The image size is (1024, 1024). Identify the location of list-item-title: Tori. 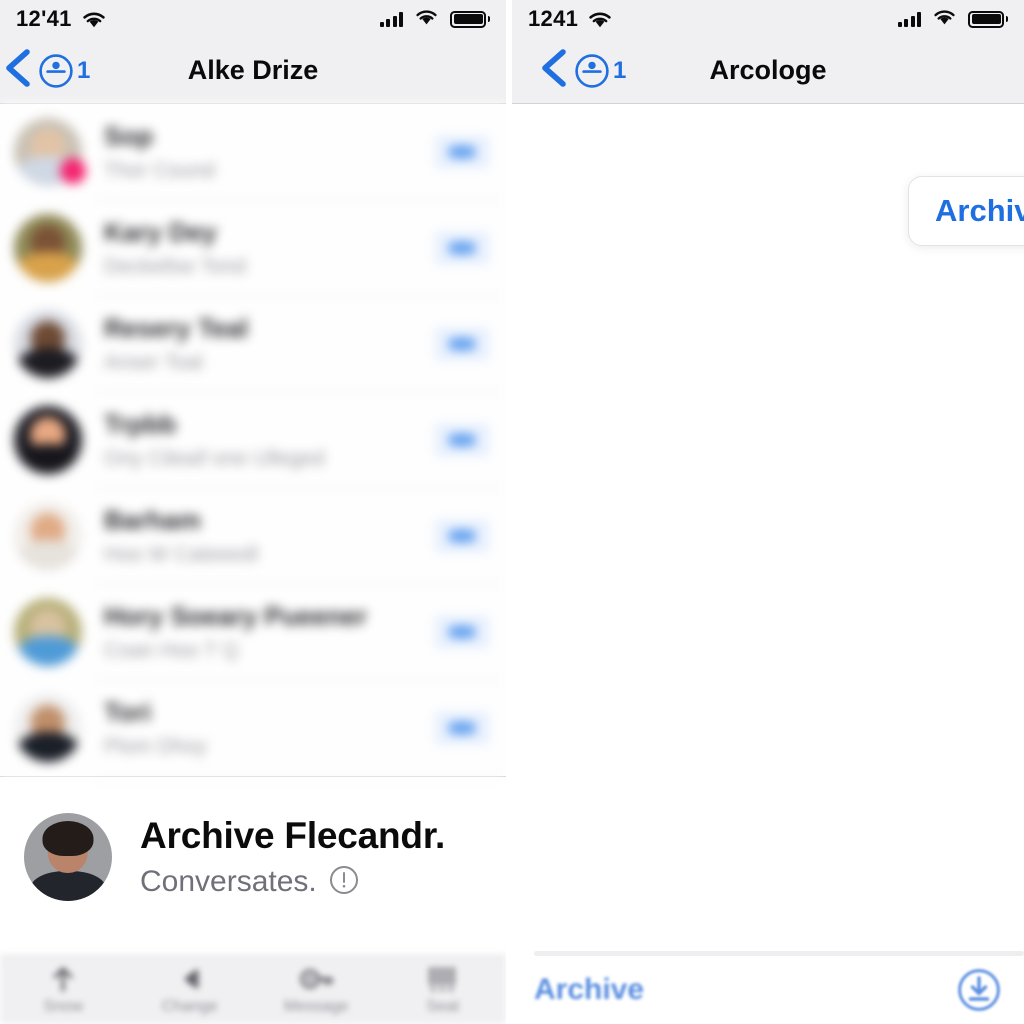
(128, 712).